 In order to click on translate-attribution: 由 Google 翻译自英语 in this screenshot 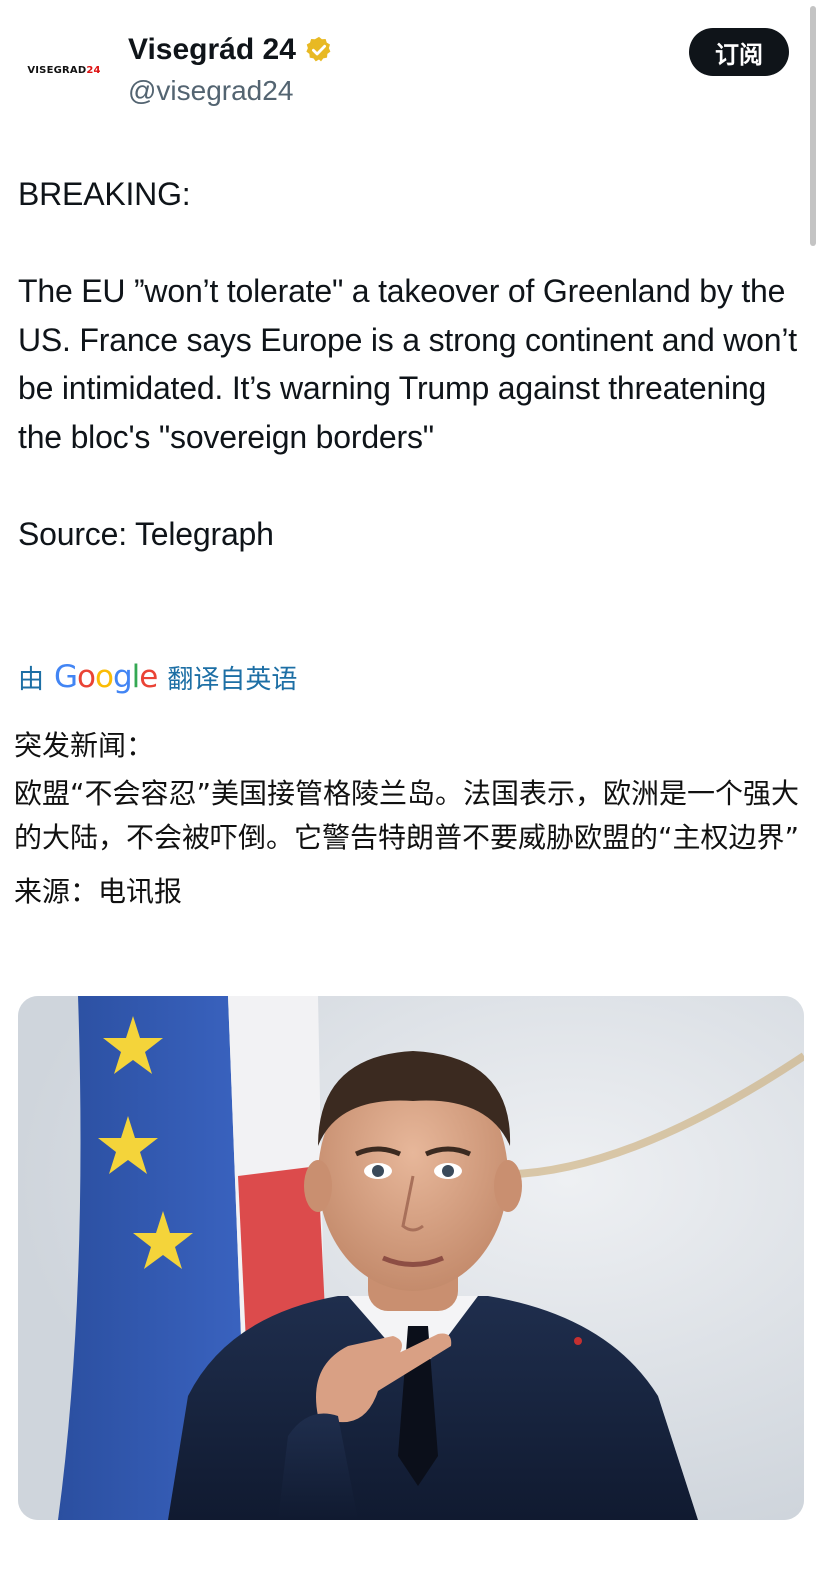, I will do `click(157, 677)`.